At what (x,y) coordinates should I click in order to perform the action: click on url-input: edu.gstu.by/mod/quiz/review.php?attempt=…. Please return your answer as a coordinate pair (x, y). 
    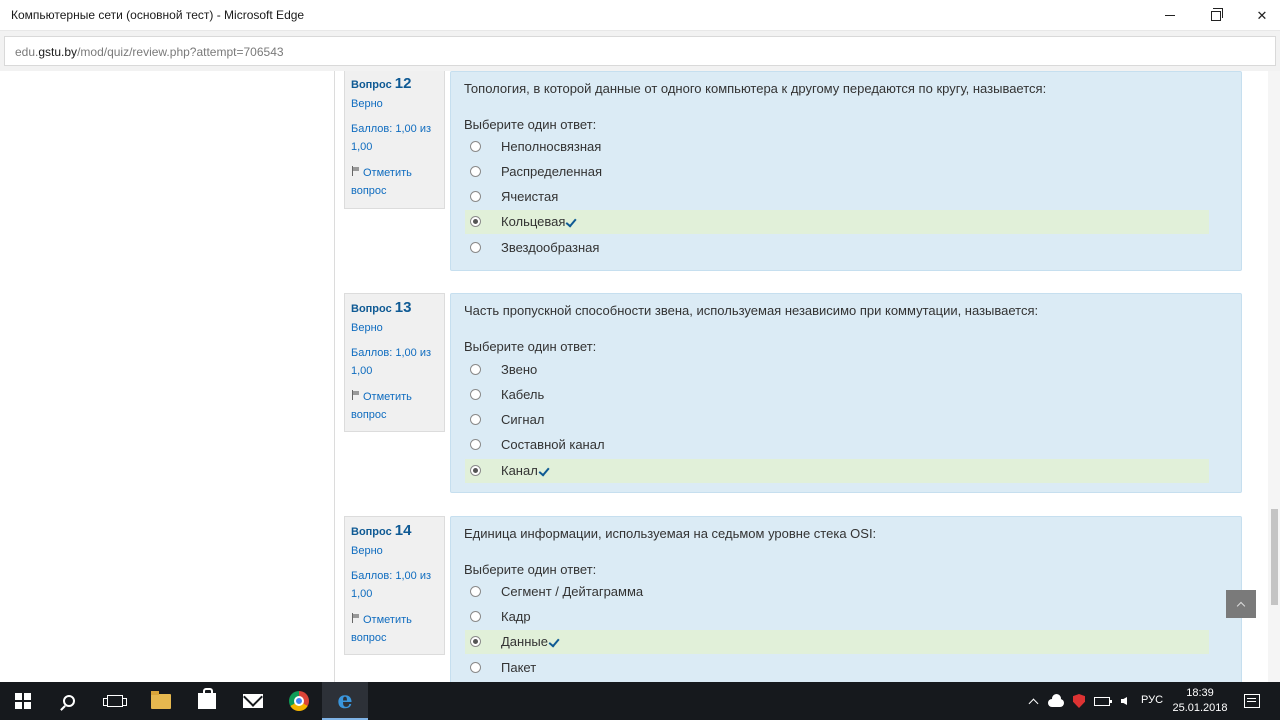
    Looking at the image, I should click on (640, 51).